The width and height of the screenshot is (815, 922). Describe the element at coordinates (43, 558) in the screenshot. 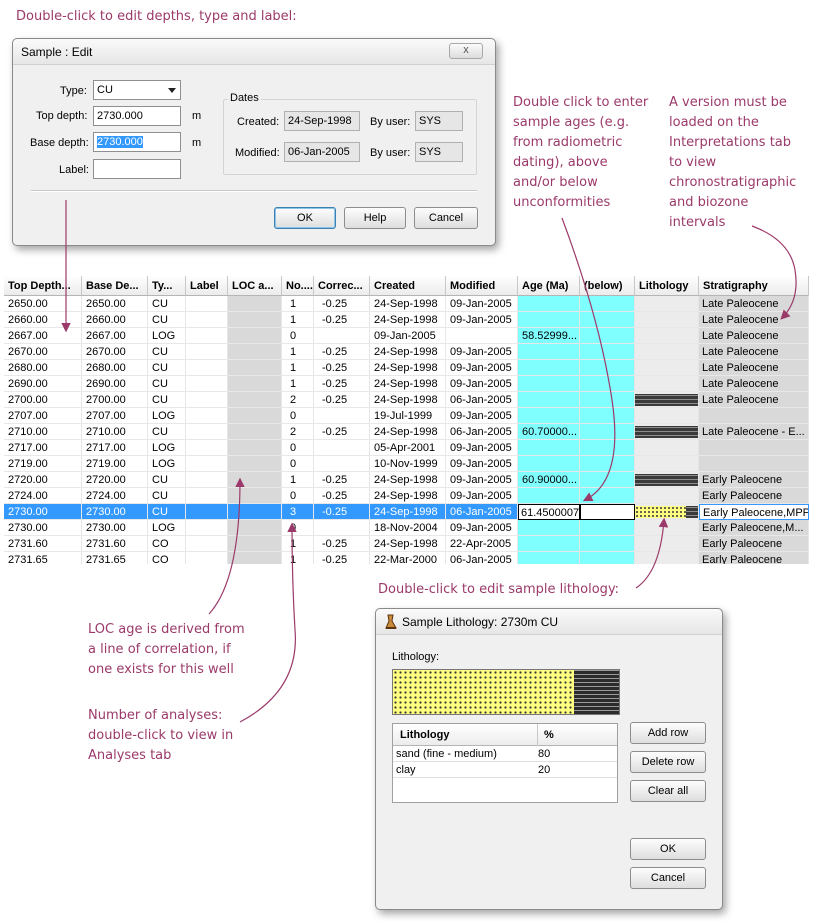

I see `cell-top: 2731.65` at that location.